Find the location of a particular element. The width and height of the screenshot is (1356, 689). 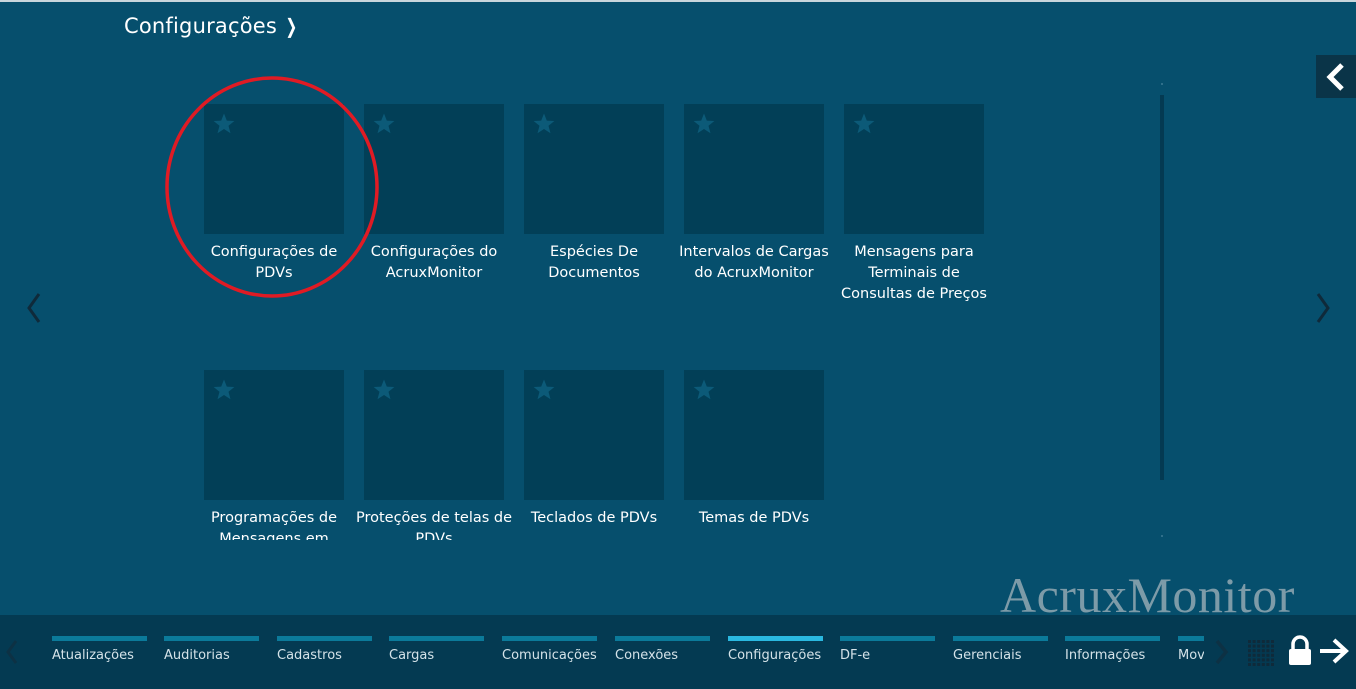

taskbar-tab-gerenciais: Gerenciais is located at coordinates (1001, 649).